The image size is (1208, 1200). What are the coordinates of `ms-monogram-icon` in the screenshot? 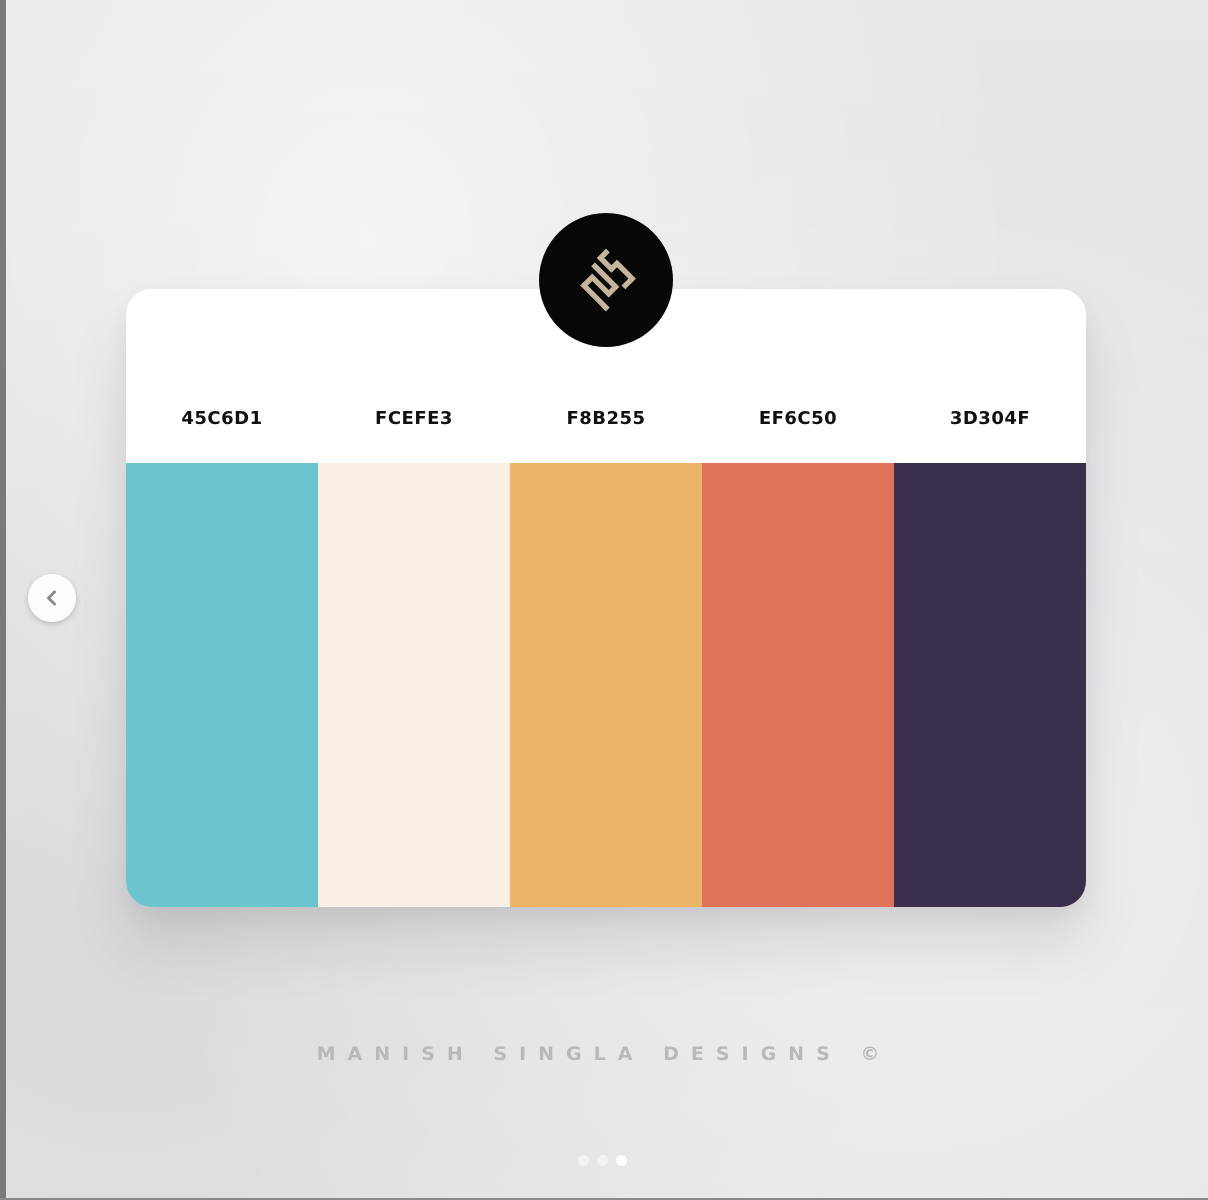 It's located at (608, 280).